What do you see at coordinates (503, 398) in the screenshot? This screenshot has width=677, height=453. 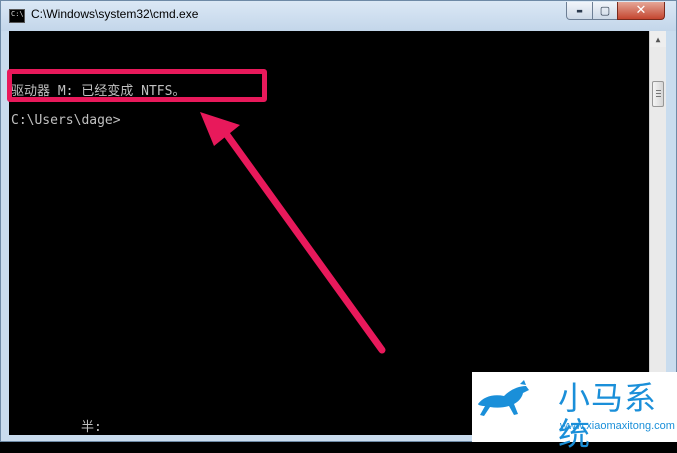 I see `horse-logo-icon` at bounding box center [503, 398].